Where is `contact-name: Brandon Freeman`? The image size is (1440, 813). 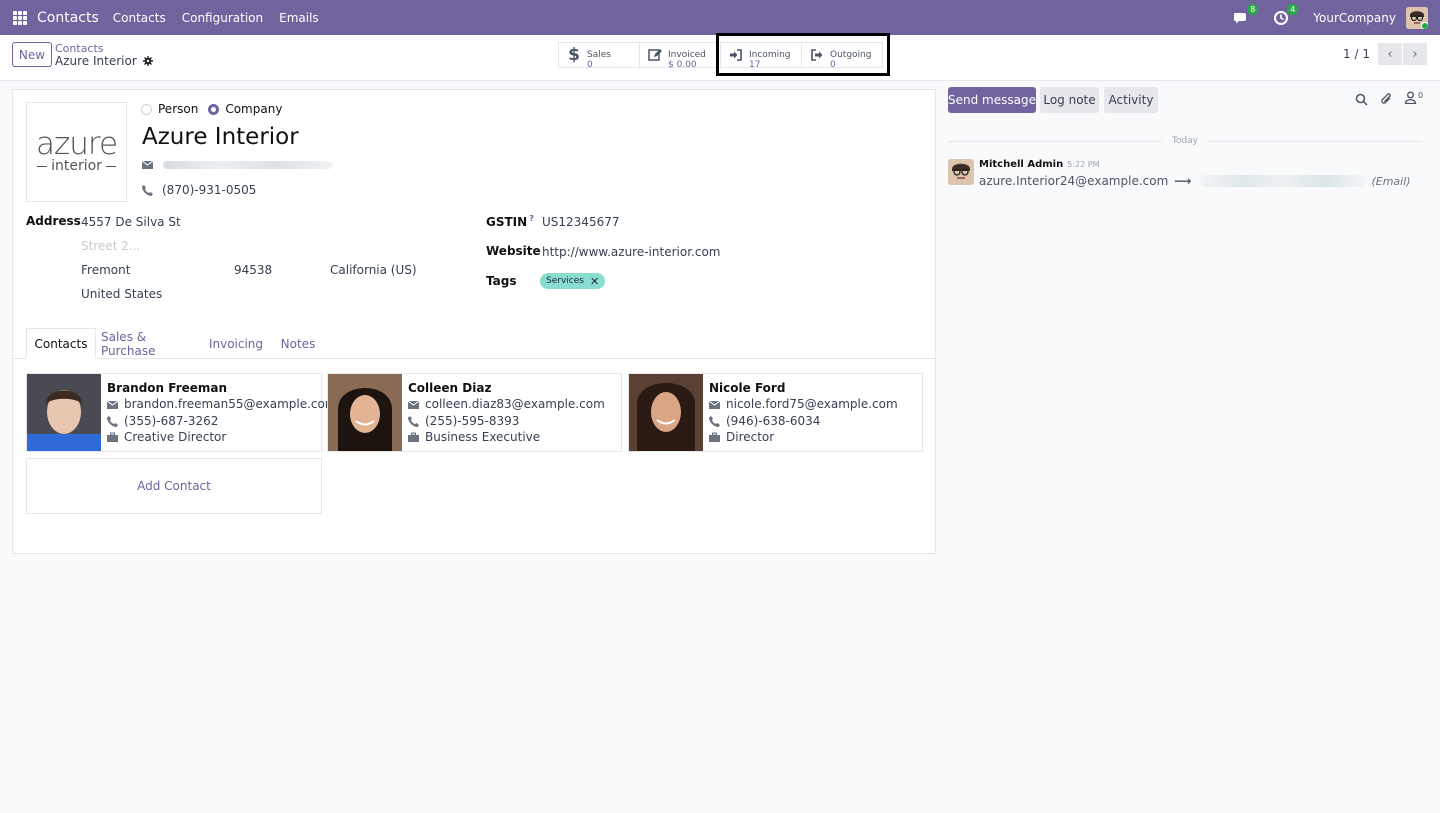
contact-name: Brandon Freeman is located at coordinates (167, 388).